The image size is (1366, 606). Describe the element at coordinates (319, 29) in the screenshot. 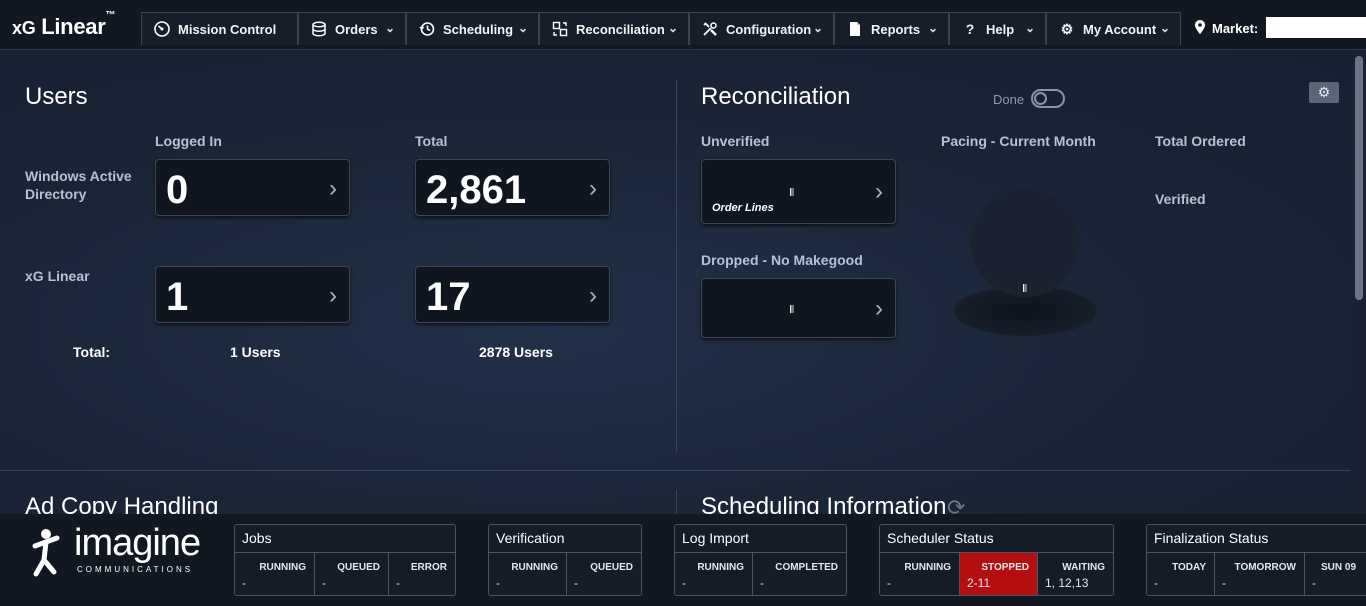

I see `database-icon` at that location.